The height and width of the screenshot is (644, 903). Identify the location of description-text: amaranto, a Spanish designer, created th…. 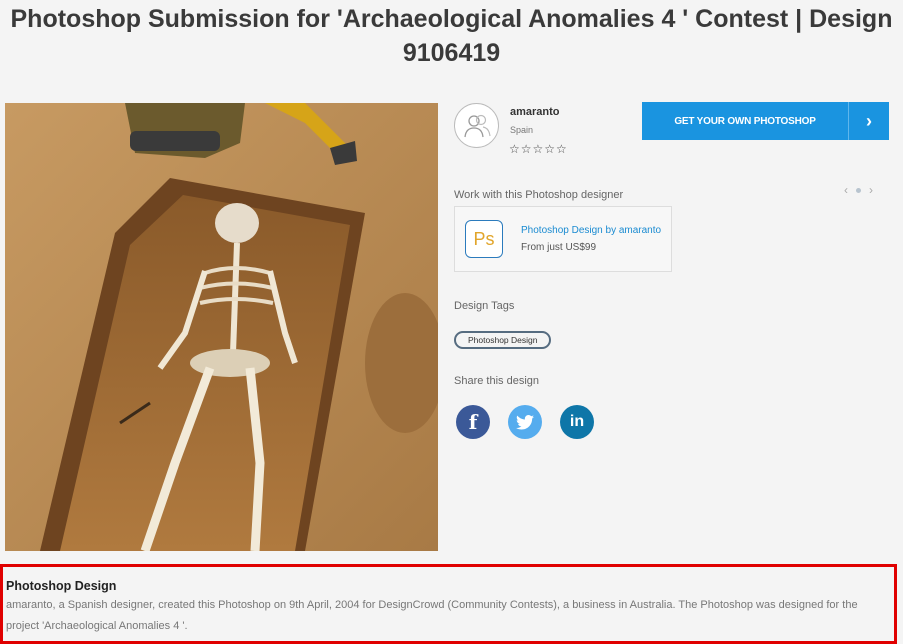
(432, 615).